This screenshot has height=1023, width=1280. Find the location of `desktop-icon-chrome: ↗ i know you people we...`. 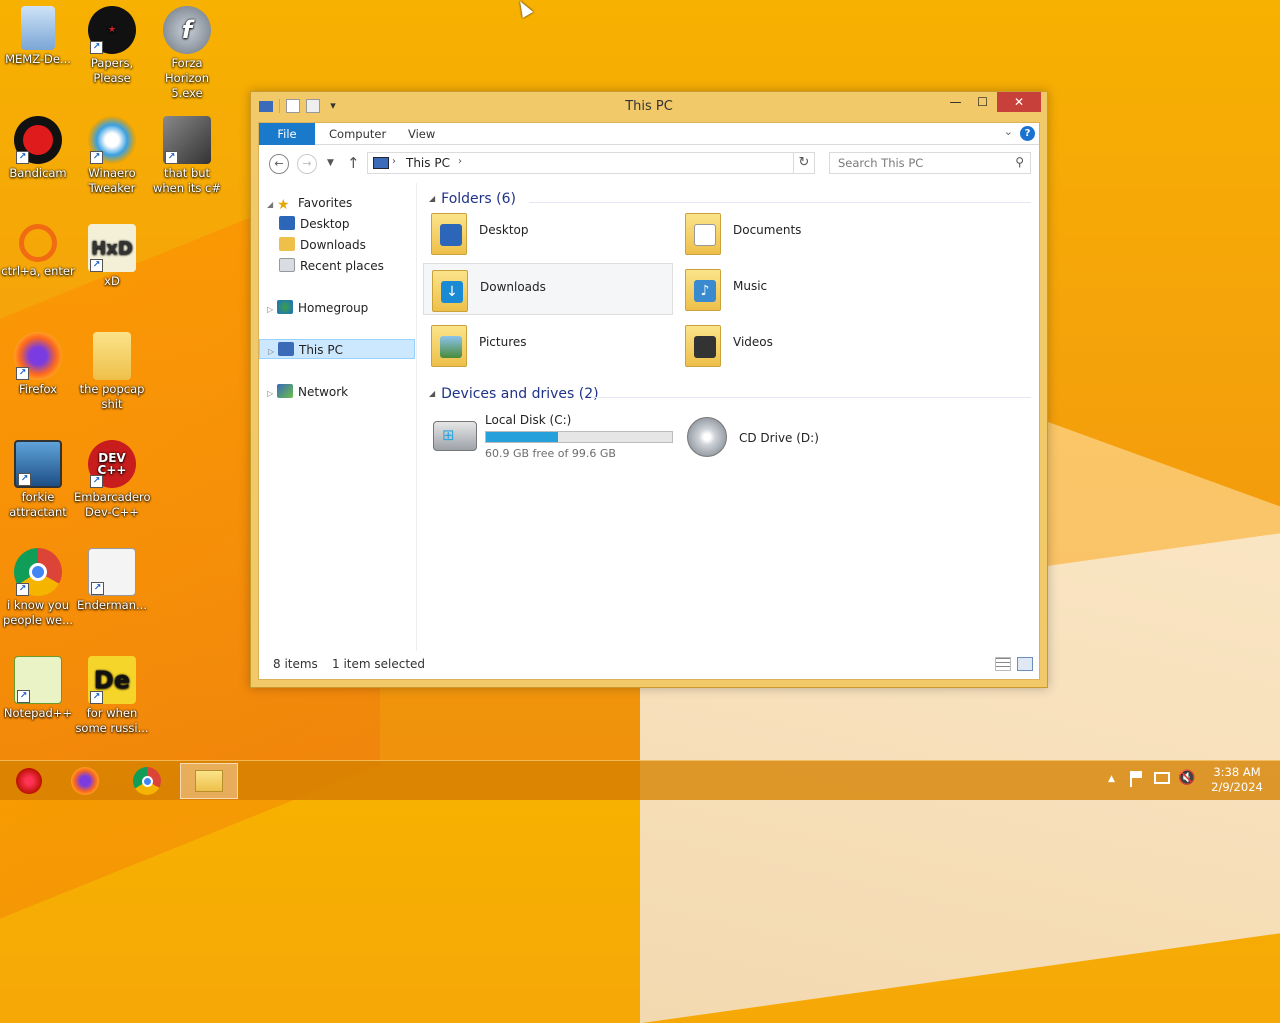

desktop-icon-chrome: ↗ i know you people we... is located at coordinates (38, 588).